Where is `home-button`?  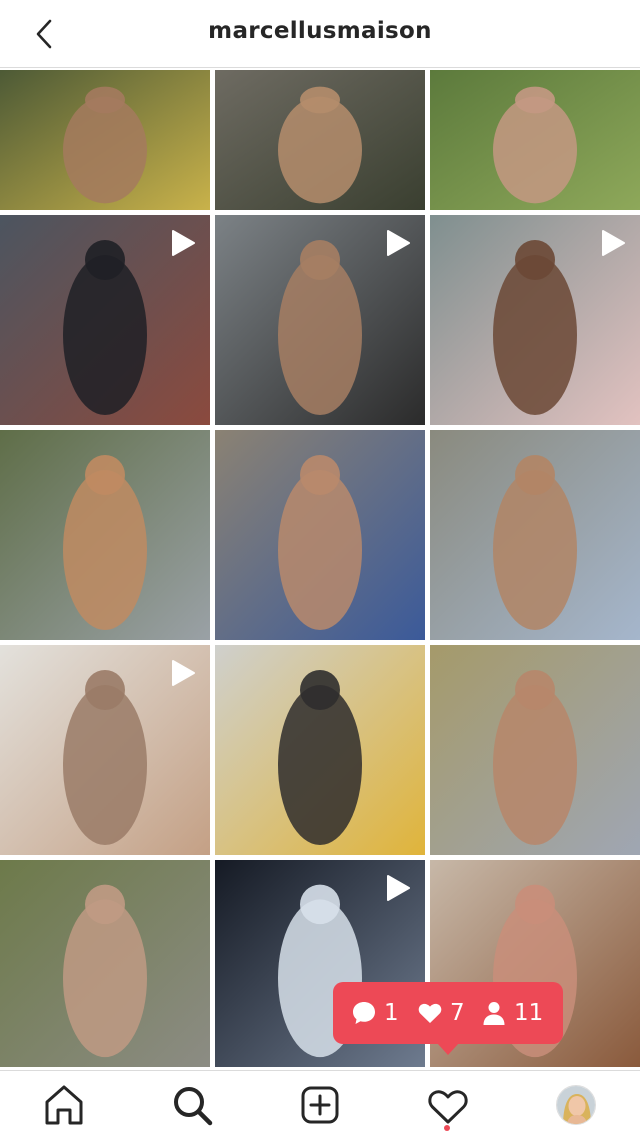
home-button is located at coordinates (64, 1105).